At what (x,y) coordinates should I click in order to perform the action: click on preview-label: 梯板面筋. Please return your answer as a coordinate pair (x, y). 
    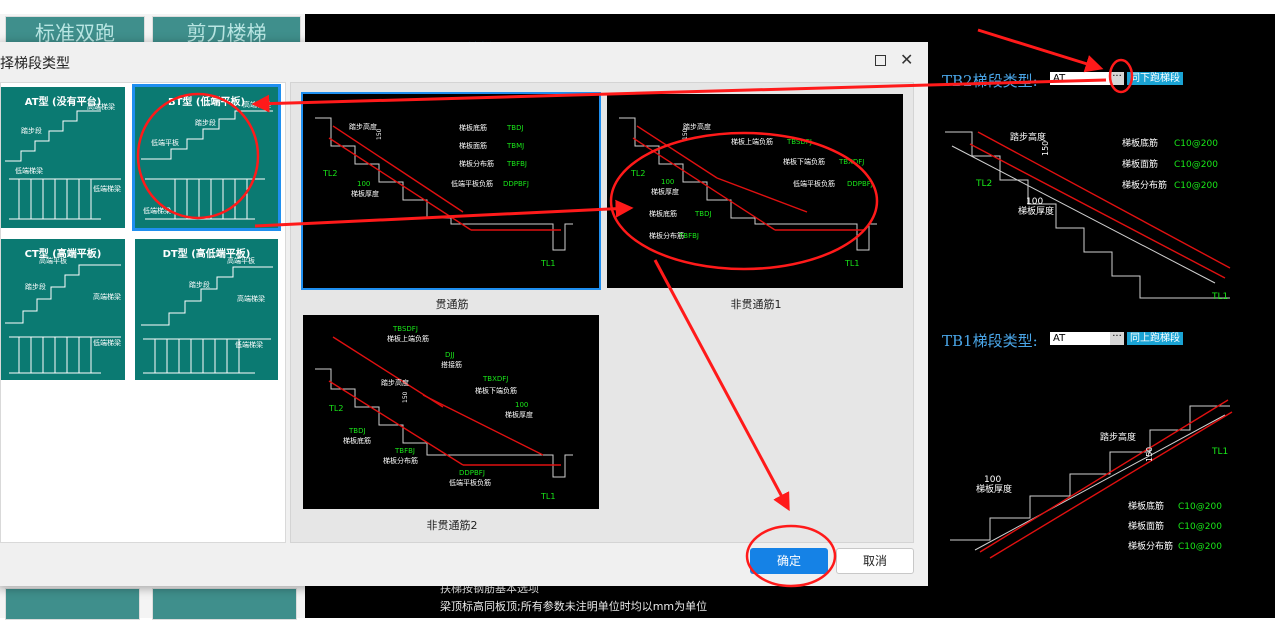
    Looking at the image, I should click on (473, 145).